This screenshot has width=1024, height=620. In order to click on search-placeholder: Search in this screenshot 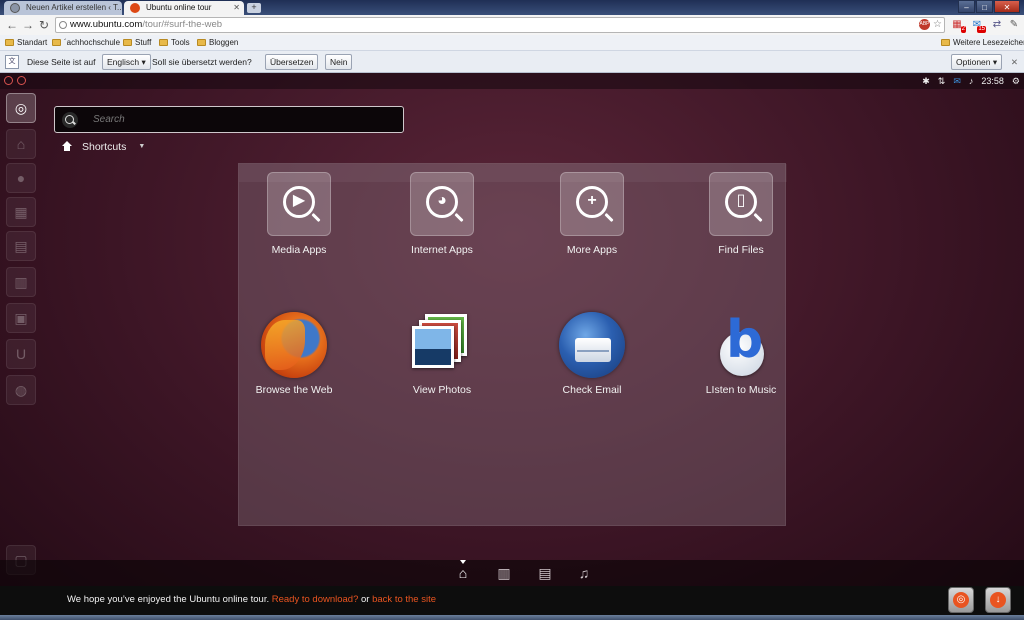, I will do `click(109, 119)`.